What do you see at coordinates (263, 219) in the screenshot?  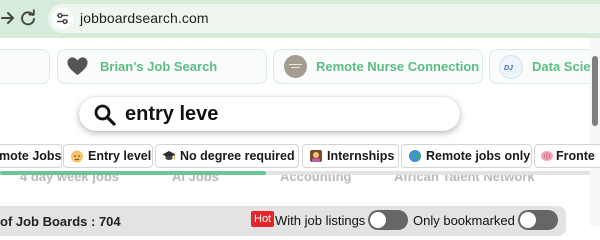 I see `hot-badge: Hot` at bounding box center [263, 219].